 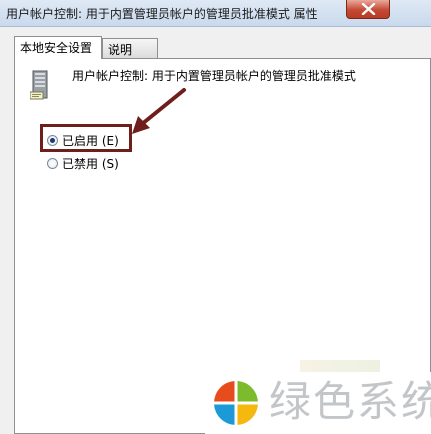 What do you see at coordinates (58, 47) in the screenshot?
I see `tab-local-security-setting: 本地安全设置` at bounding box center [58, 47].